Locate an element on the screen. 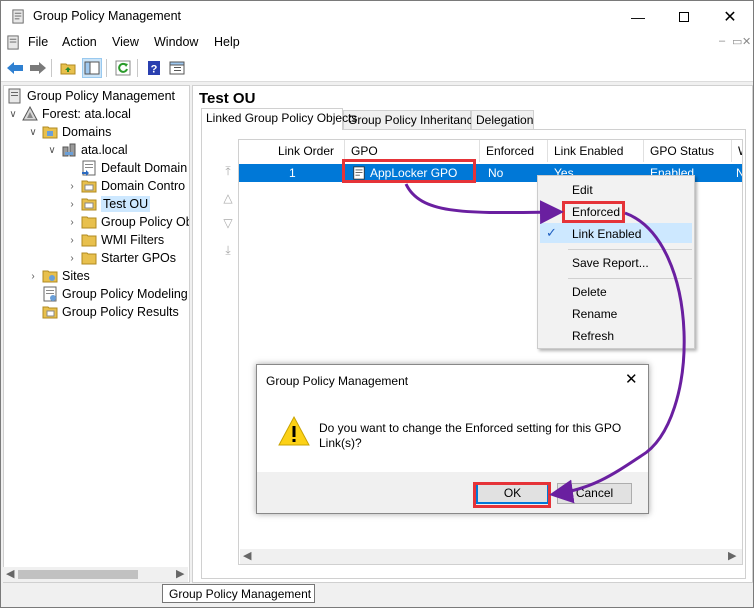 Image resolution: width=754 pixels, height=608 pixels. list-horizontal-scrollbar: ◀ ▶ is located at coordinates (491, 556).